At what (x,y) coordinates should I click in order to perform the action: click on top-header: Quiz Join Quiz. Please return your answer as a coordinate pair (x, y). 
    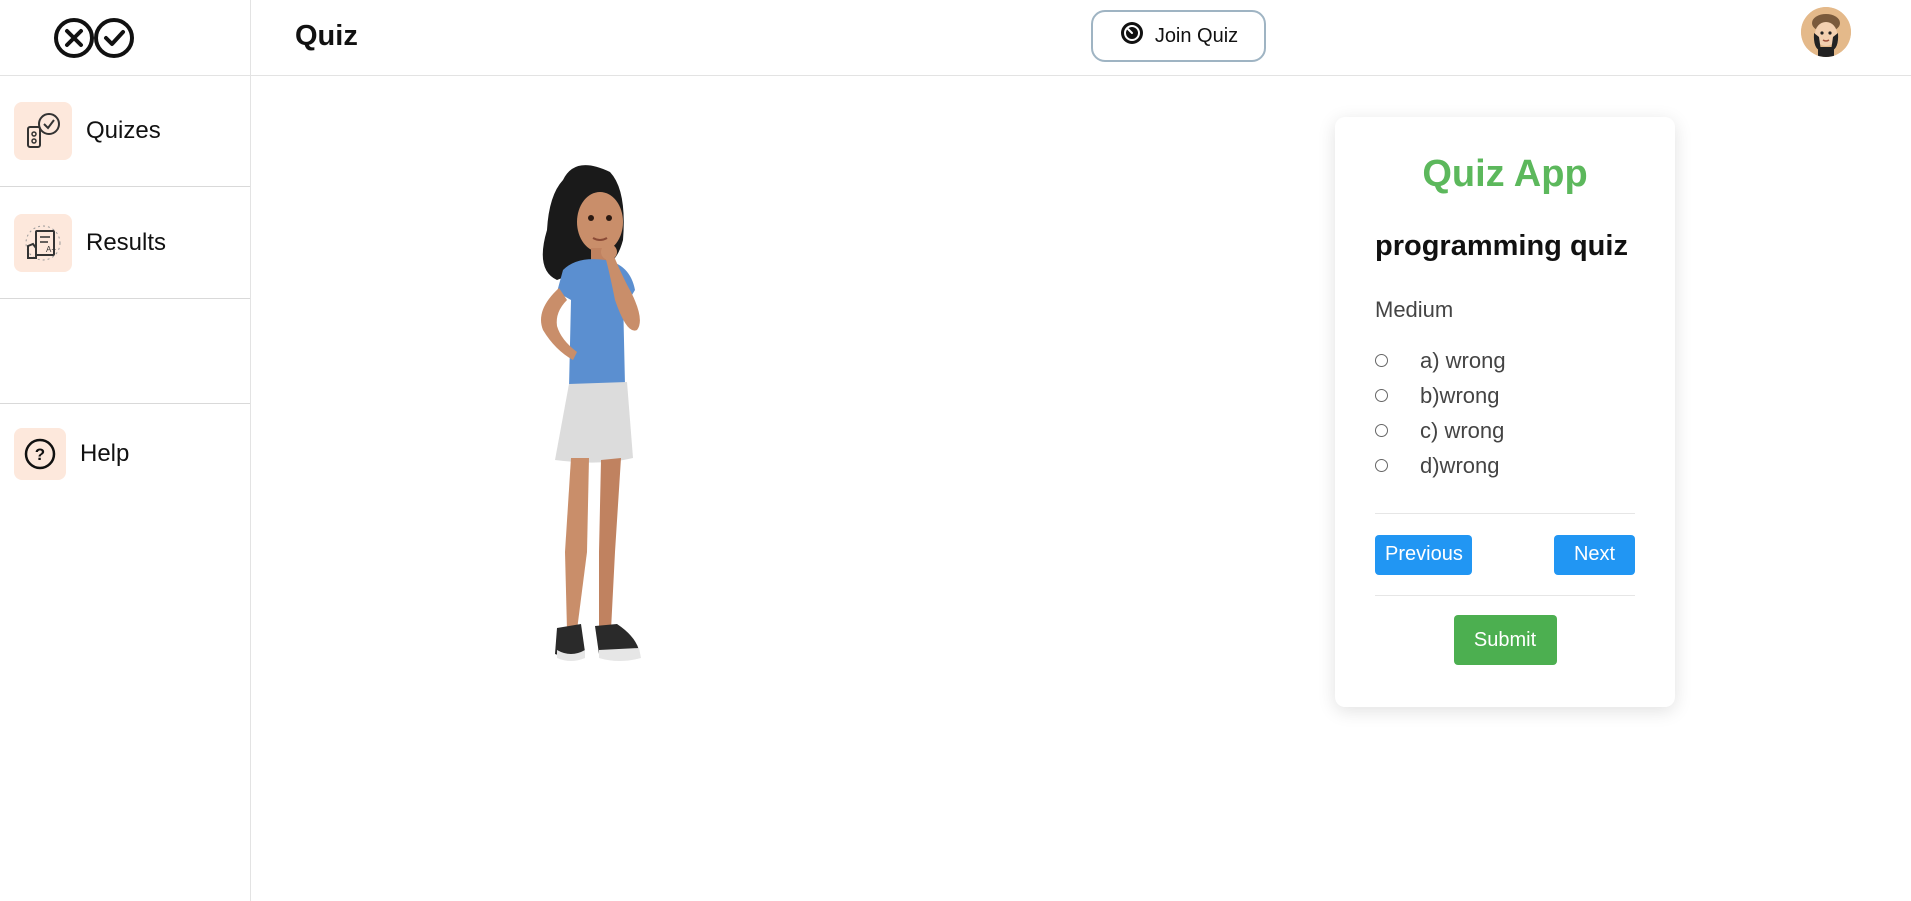
    Looking at the image, I should click on (1081, 38).